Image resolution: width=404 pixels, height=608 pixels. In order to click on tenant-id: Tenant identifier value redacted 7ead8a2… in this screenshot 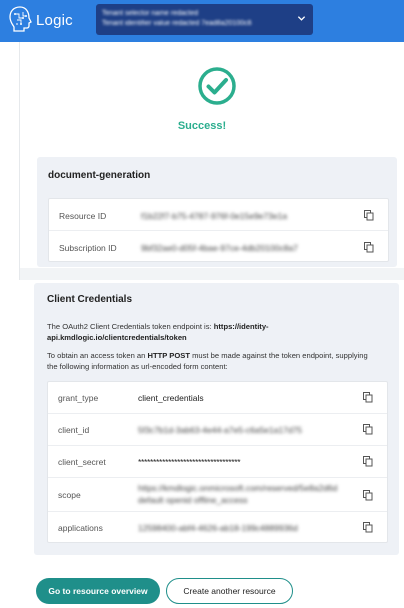, I will do `click(177, 23)`.